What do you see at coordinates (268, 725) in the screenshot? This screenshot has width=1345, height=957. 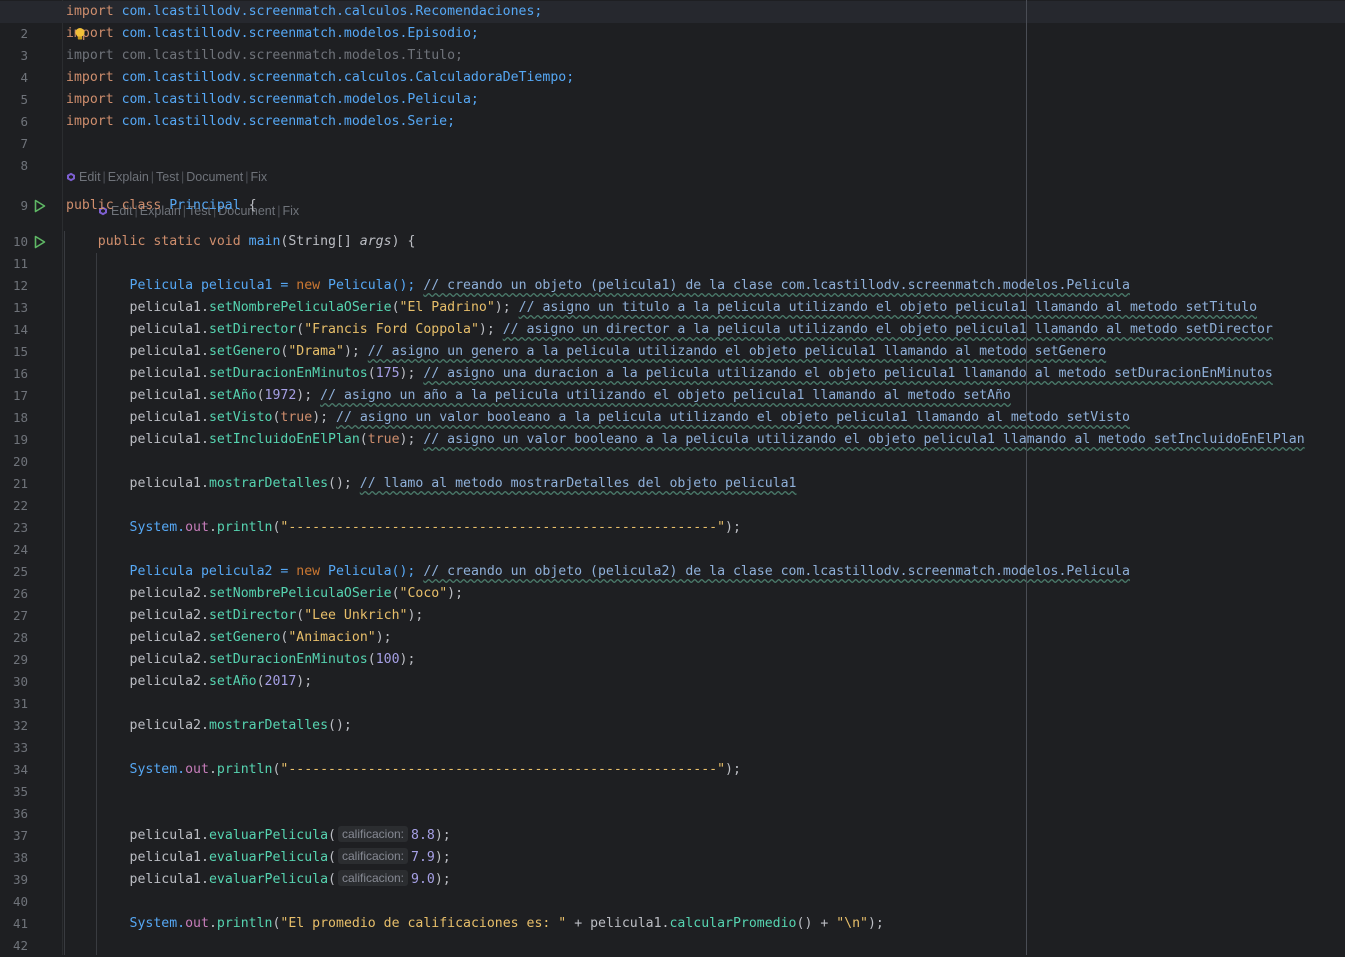 I see `method-call: mostrarDetalles` at bounding box center [268, 725].